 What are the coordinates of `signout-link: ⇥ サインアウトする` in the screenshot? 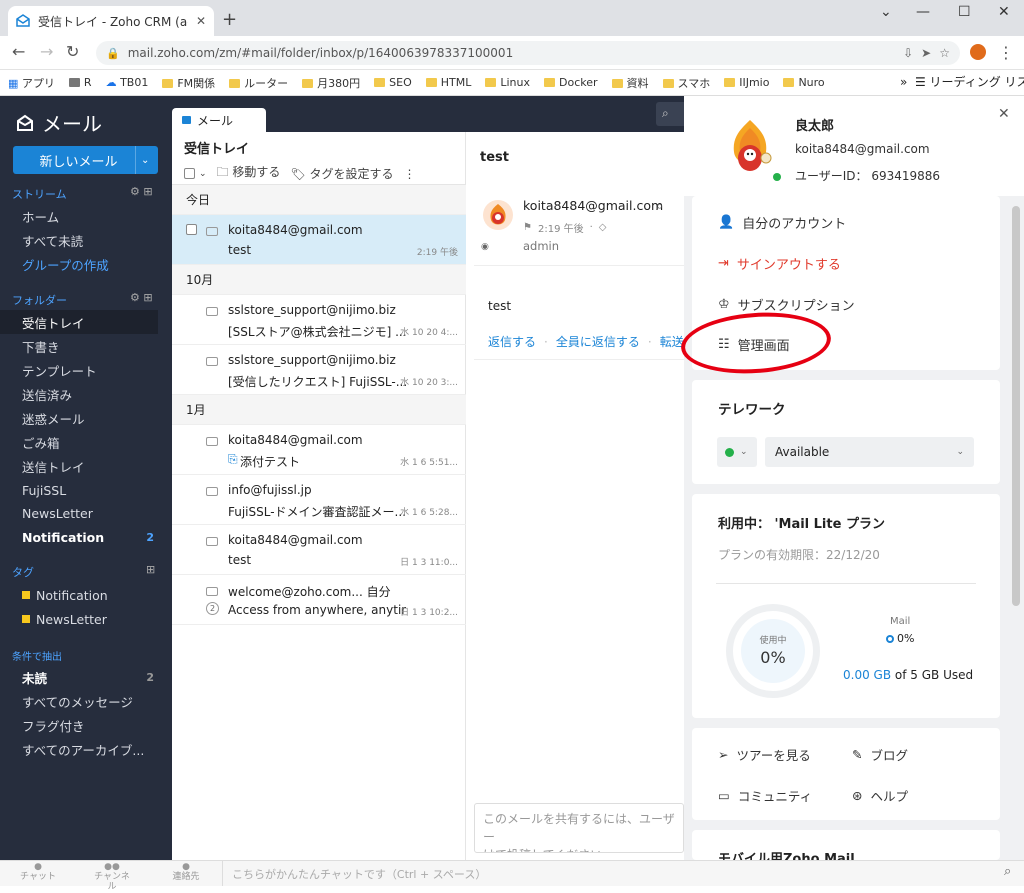 It's located at (779, 263).